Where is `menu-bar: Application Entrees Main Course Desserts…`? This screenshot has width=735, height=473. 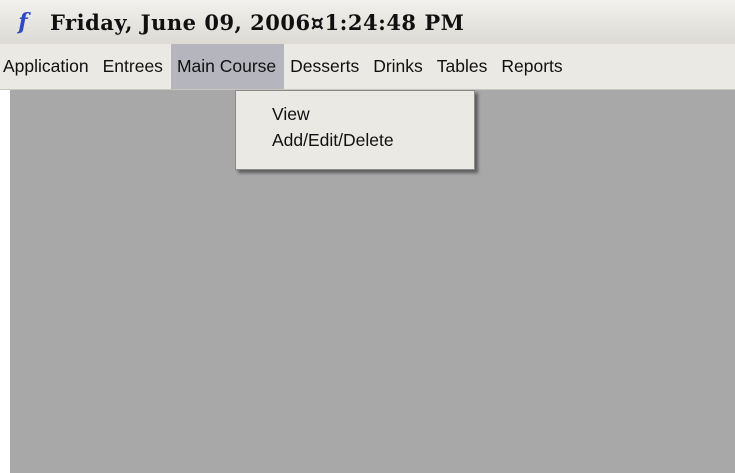
menu-bar: Application Entrees Main Course Desserts… is located at coordinates (367, 67).